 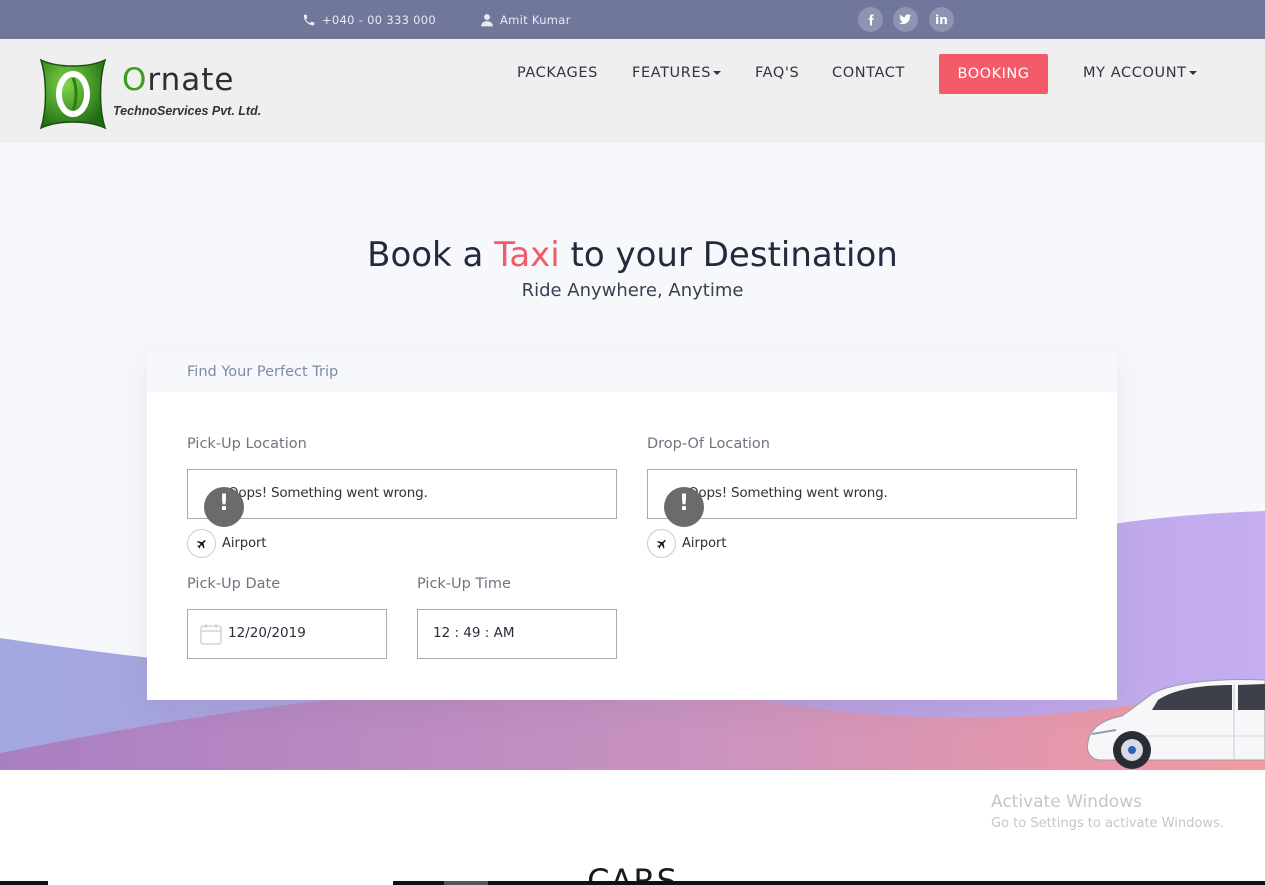 I want to click on linkedin-icon: in, so click(x=941, y=19).